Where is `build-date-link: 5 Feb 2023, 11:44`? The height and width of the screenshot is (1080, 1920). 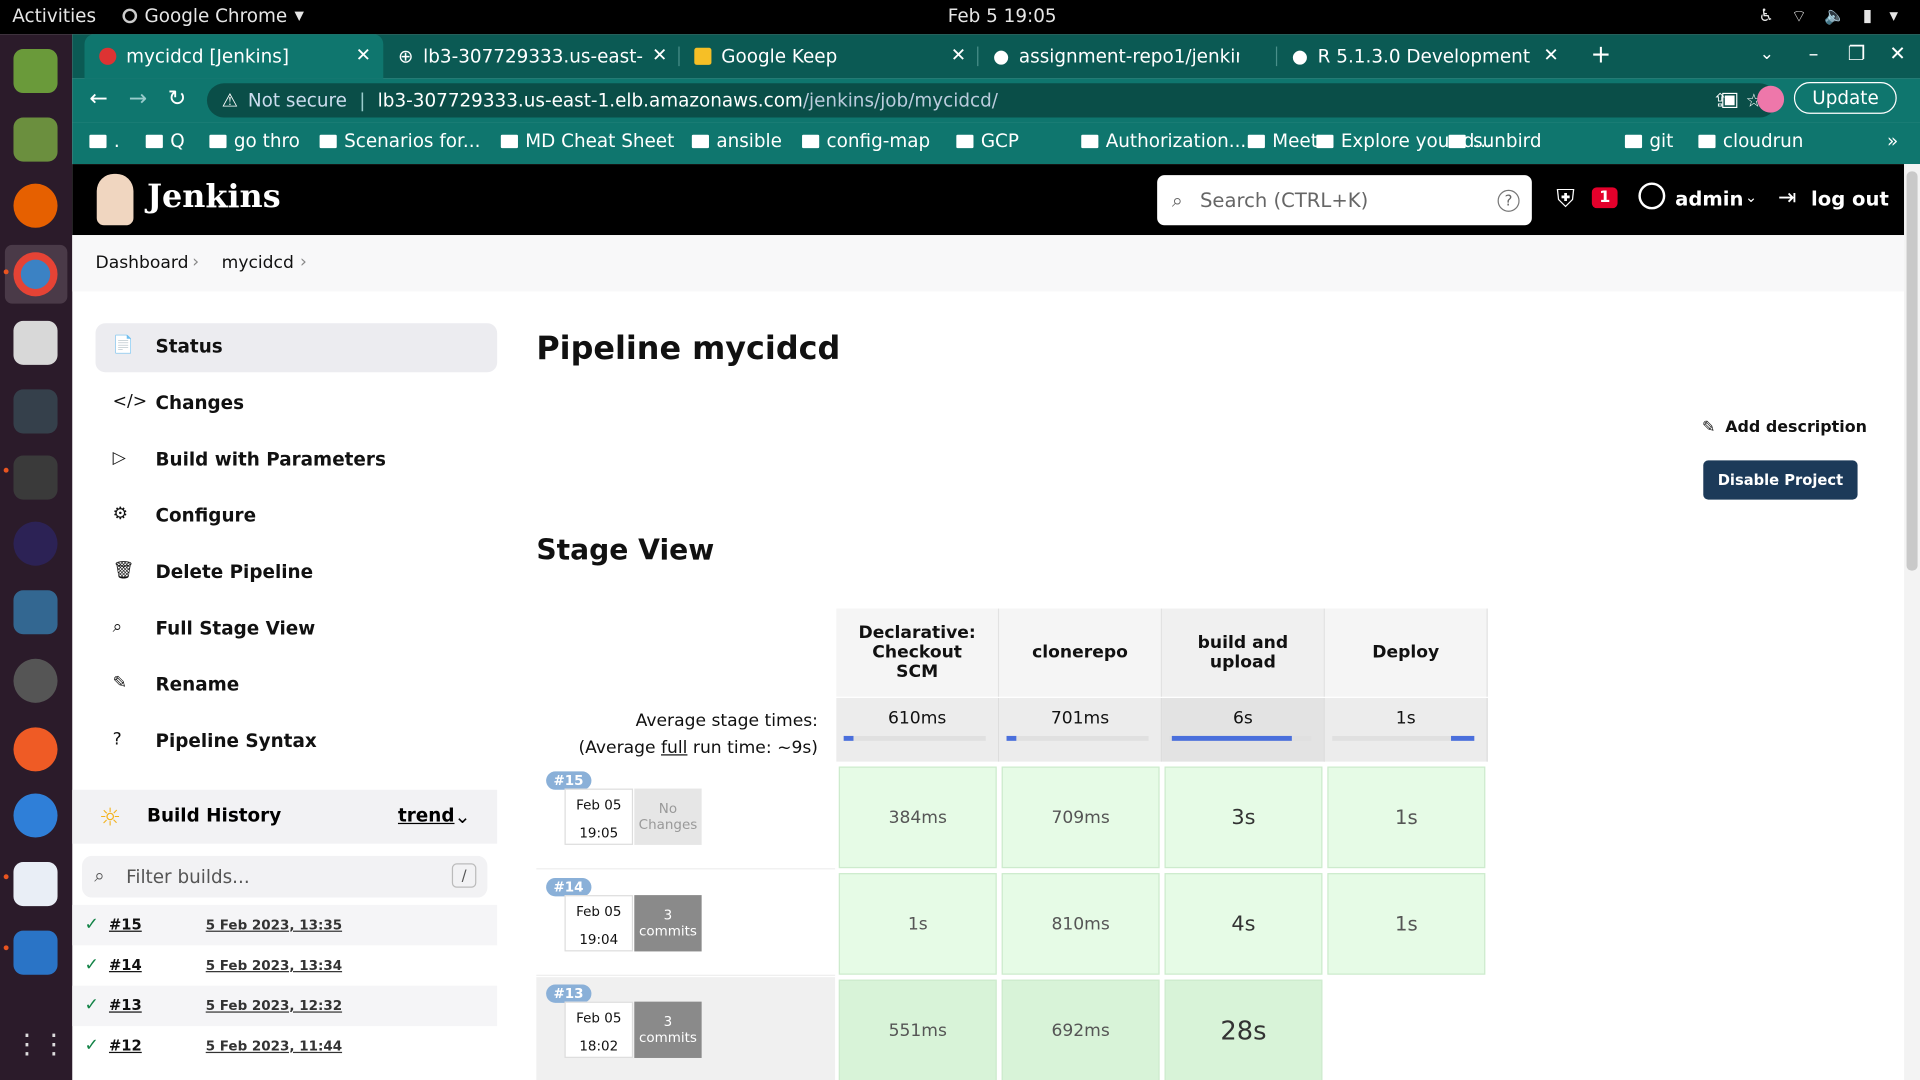
build-date-link: 5 Feb 2023, 11:44 is located at coordinates (274, 1046).